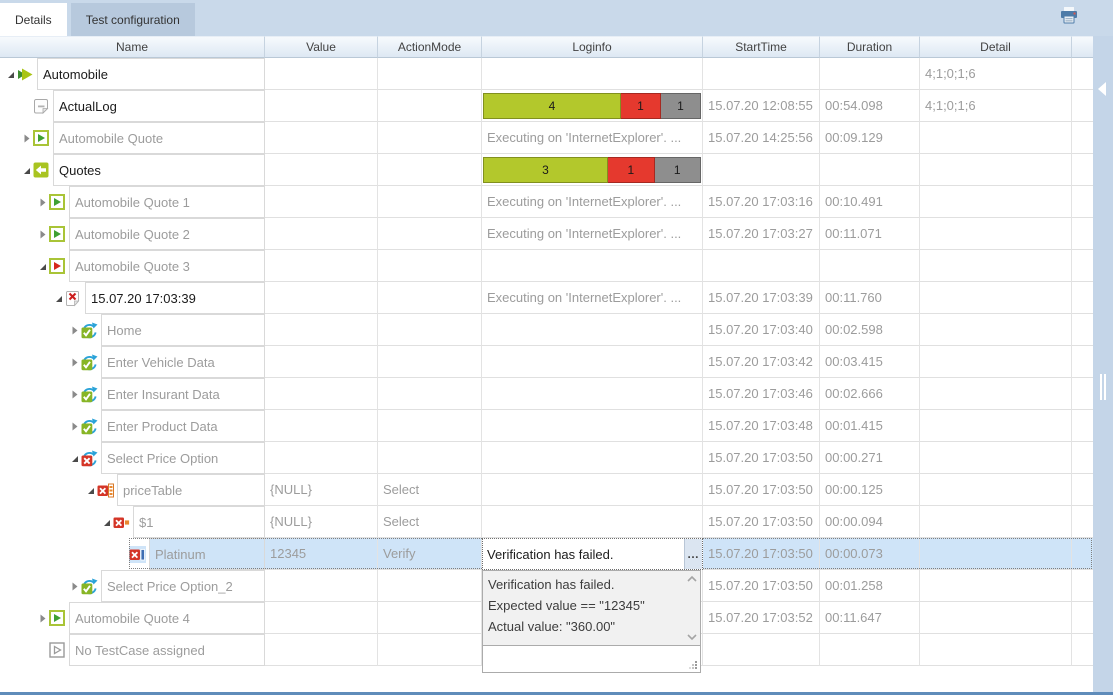 The image size is (1113, 695). I want to click on name-box: priceTable, so click(191, 490).